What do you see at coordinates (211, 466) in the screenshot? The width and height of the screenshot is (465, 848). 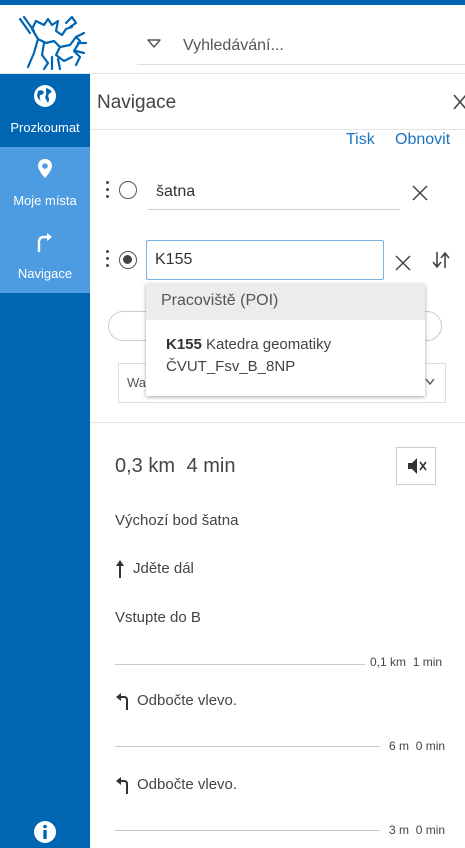 I see `route-time: 4 min` at bounding box center [211, 466].